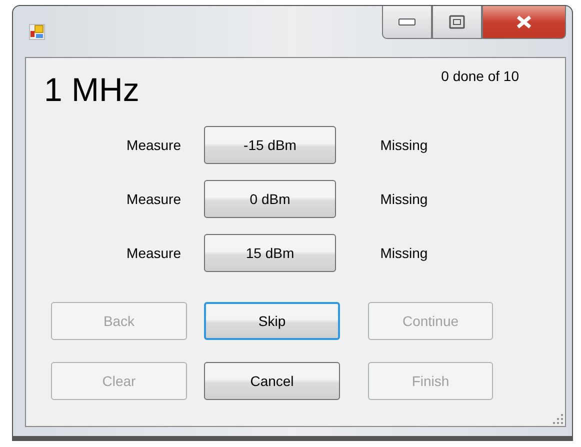 The width and height of the screenshot is (581, 447). What do you see at coordinates (270, 253) in the screenshot?
I see `level-button: 15 dBm` at bounding box center [270, 253].